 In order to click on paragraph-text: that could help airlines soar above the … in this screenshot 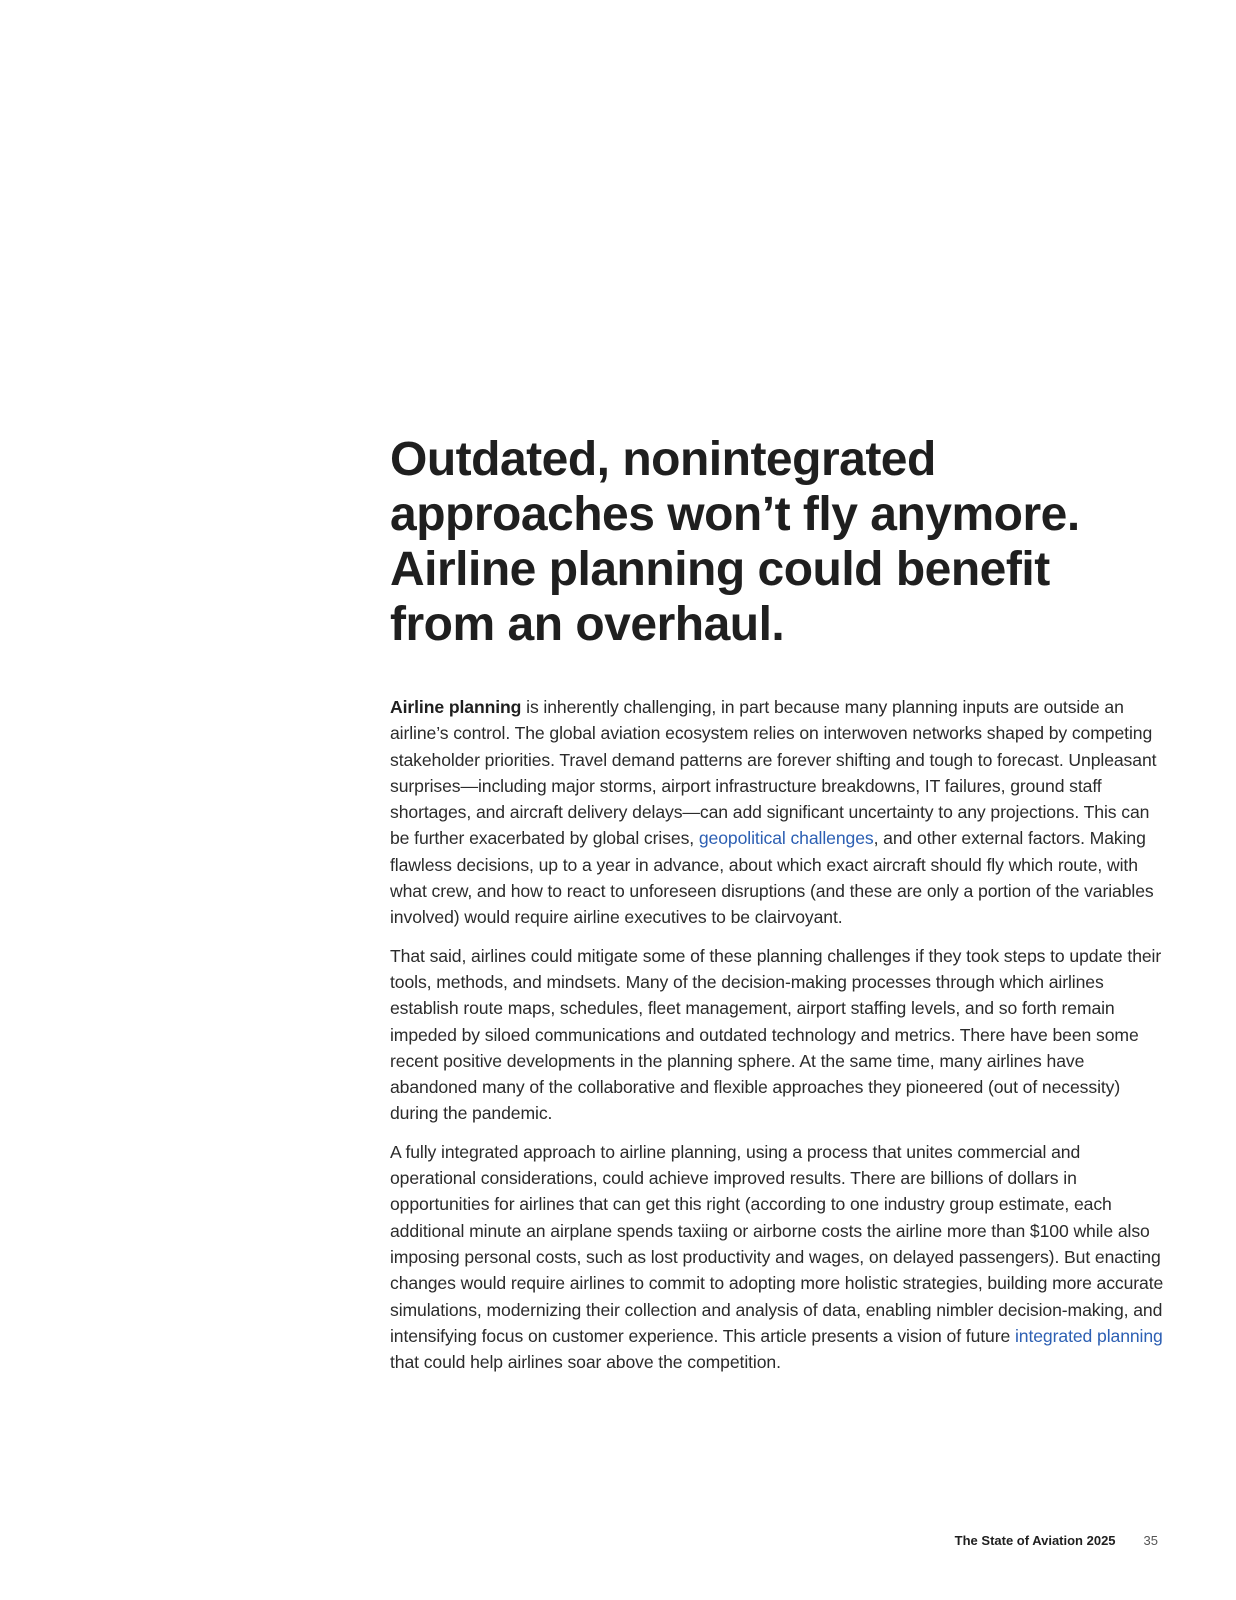, I will do `click(585, 1362)`.